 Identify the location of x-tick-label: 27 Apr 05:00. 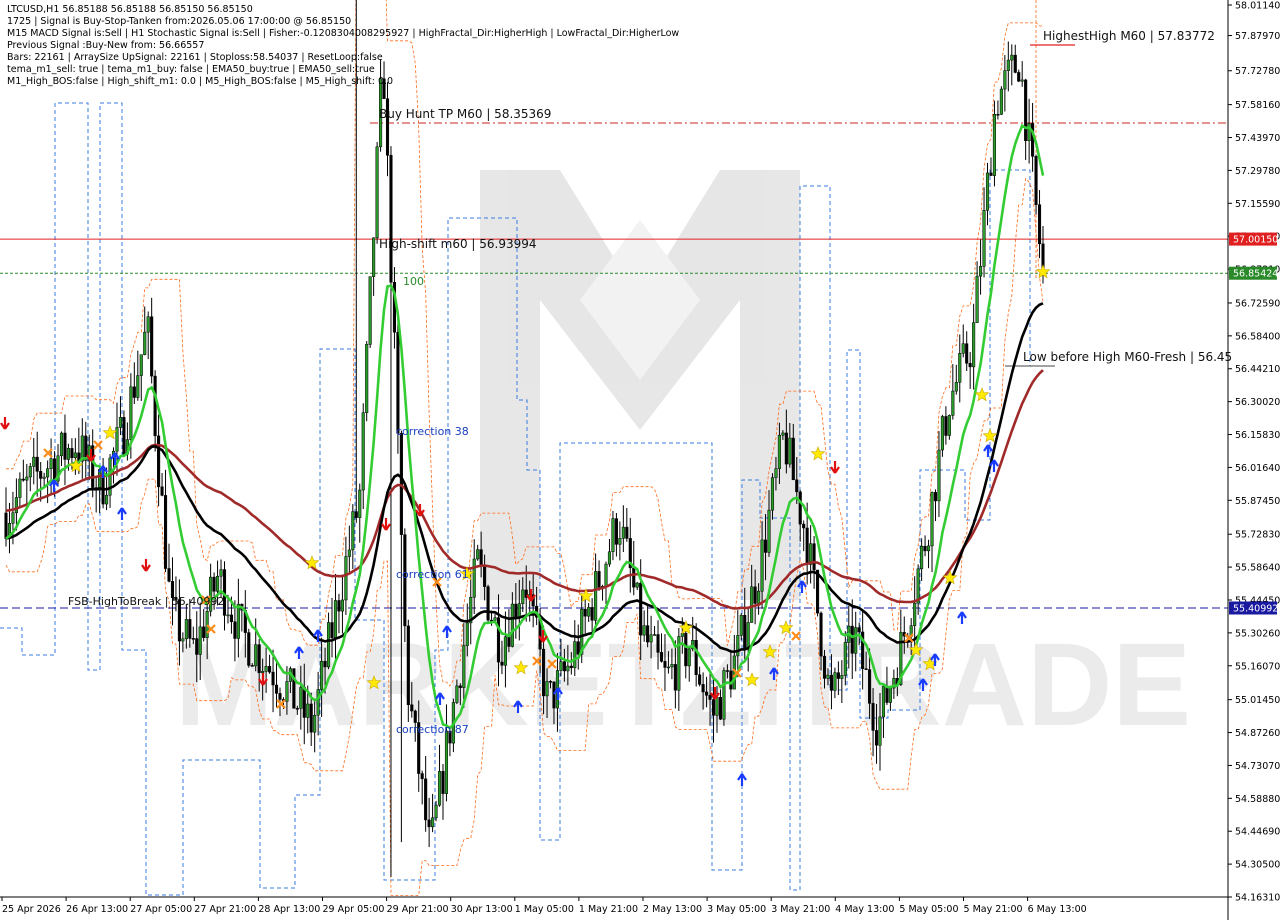
(161, 909).